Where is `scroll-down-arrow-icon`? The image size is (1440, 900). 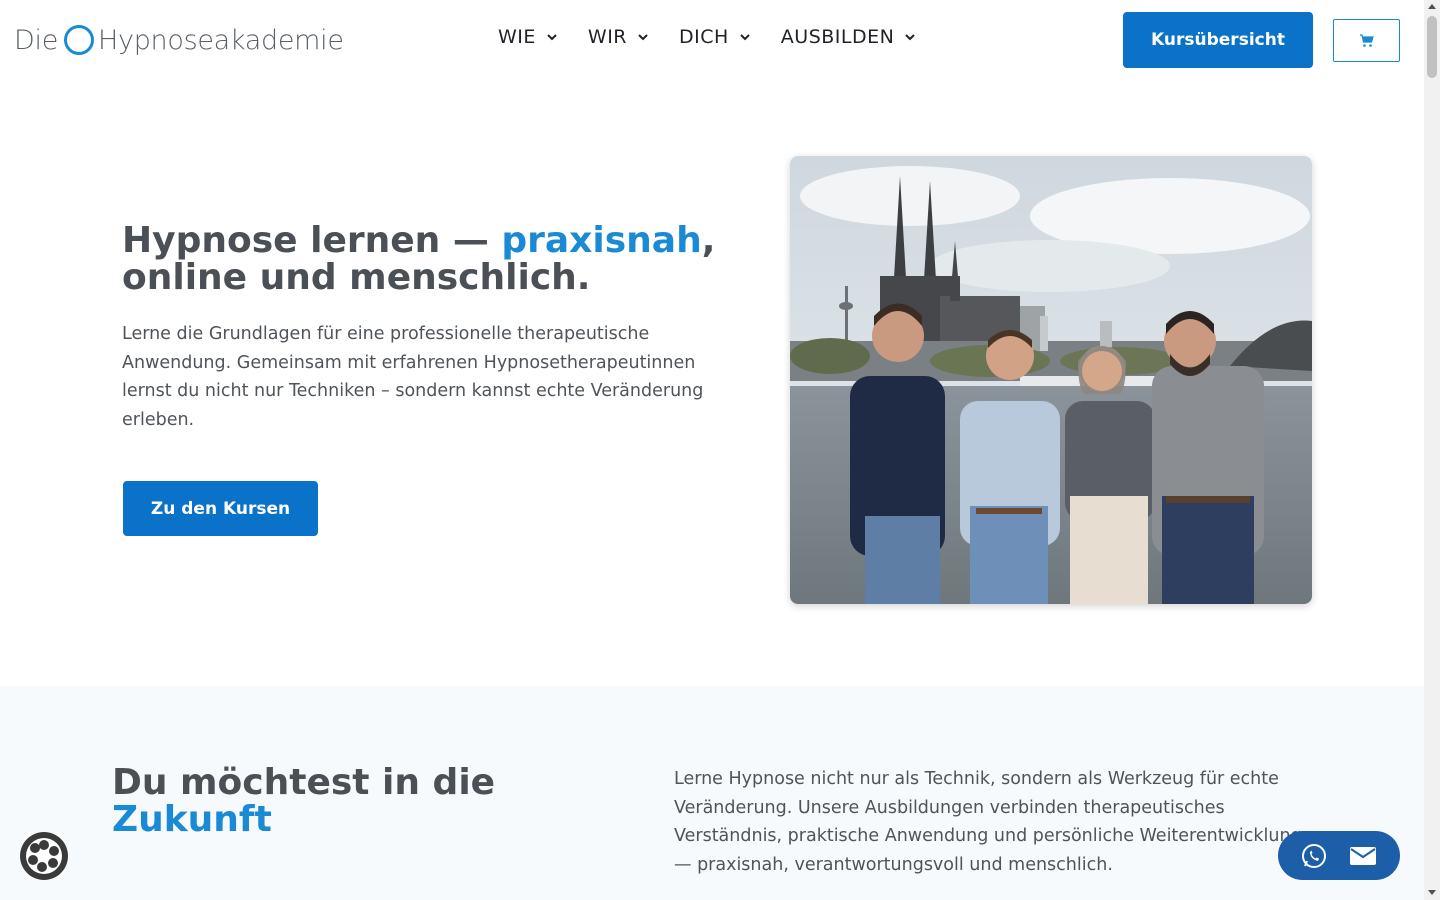 scroll-down-arrow-icon is located at coordinates (1432, 892).